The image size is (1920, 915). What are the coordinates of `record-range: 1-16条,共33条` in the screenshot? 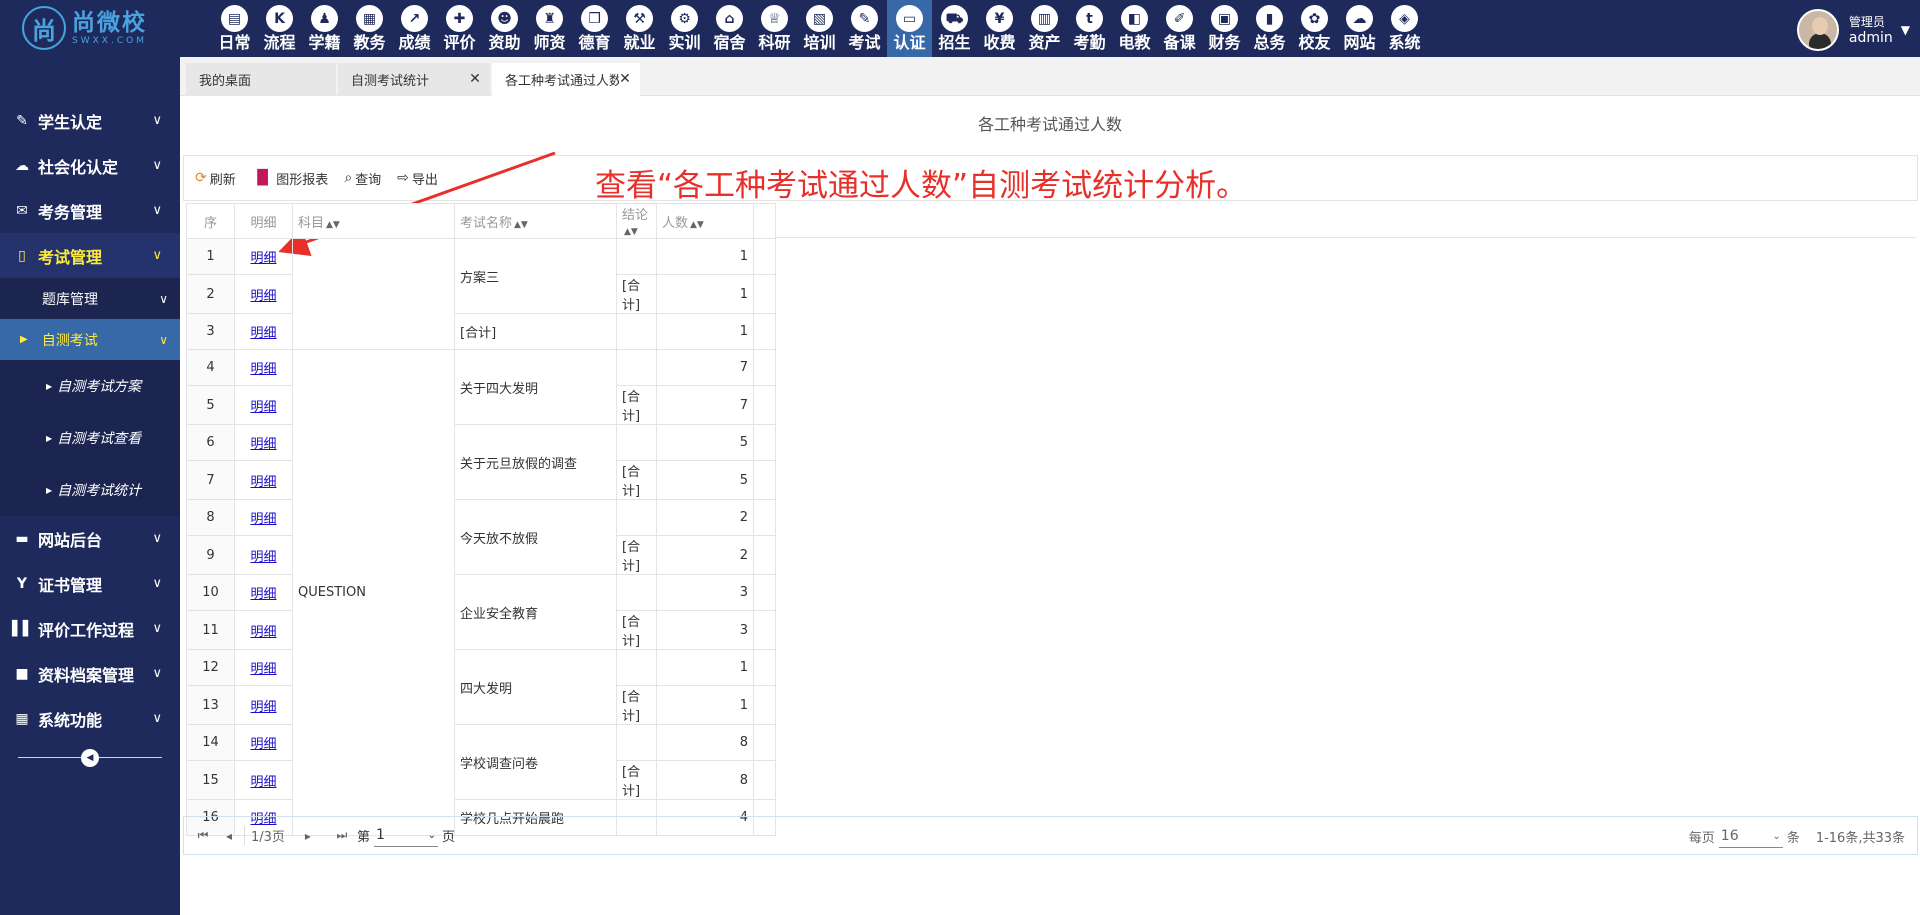 It's located at (1860, 838).